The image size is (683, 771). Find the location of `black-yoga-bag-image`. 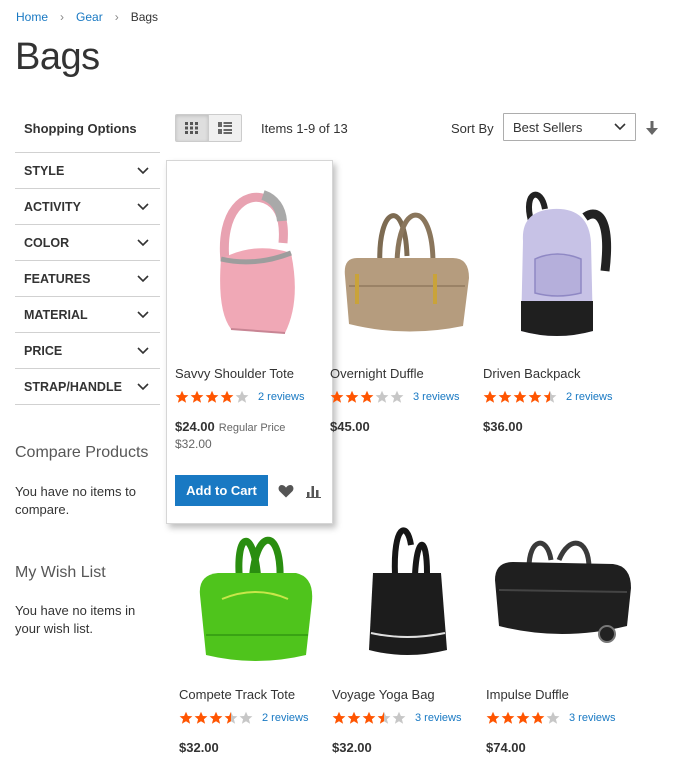

black-yoga-bag-image is located at coordinates (408, 591).